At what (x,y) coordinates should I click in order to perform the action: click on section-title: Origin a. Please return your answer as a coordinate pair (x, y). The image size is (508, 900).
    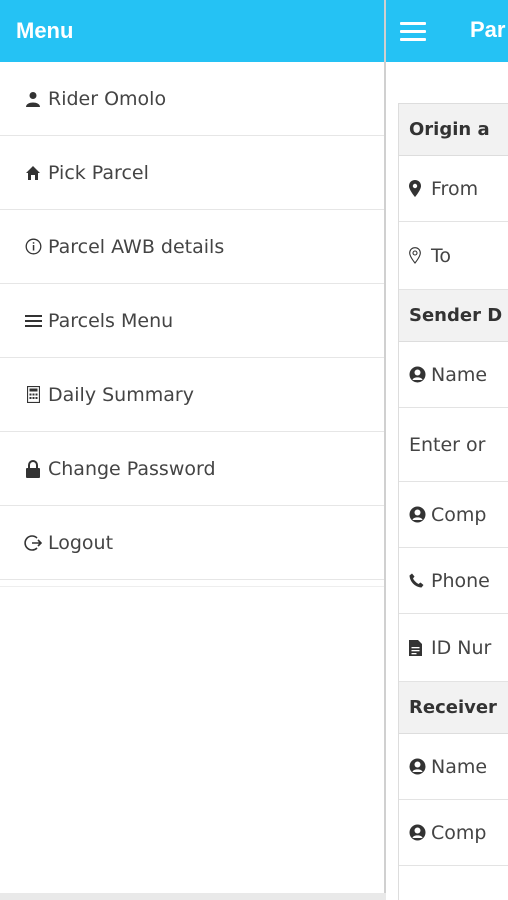
    Looking at the image, I should click on (449, 129).